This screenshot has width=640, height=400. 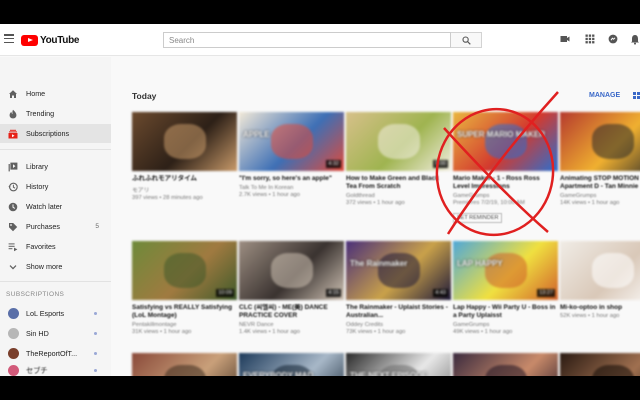 I want to click on grid-view-icon, so click(x=636, y=95).